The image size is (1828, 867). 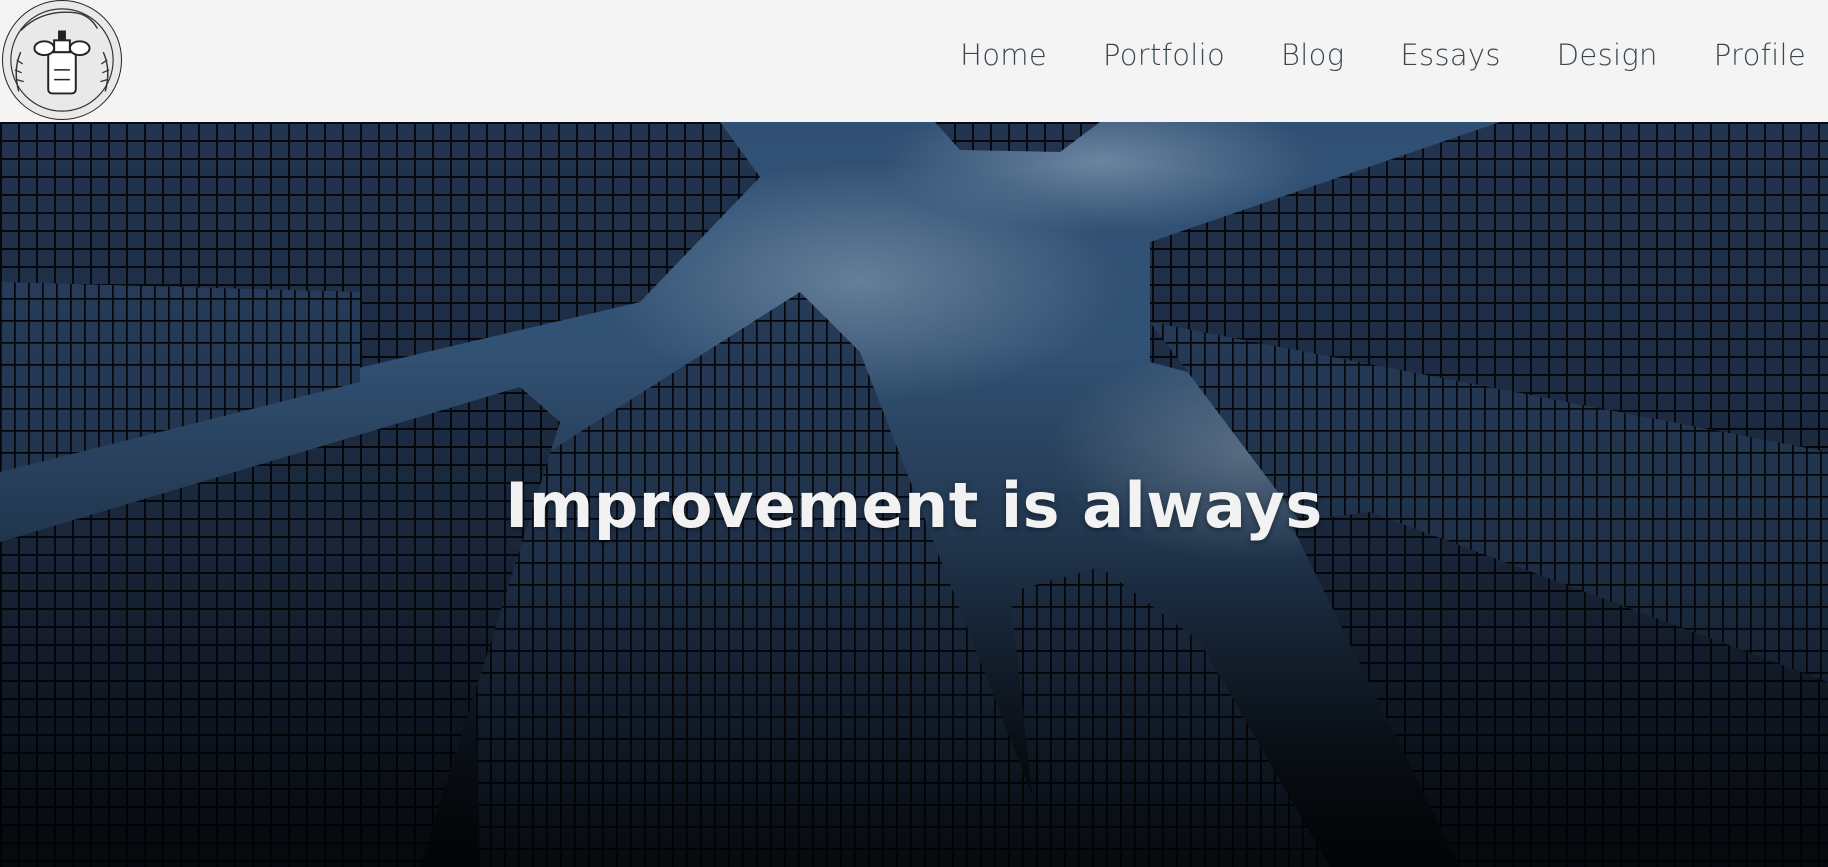 I want to click on nav-portfolio: Portfolio, so click(x=1164, y=55).